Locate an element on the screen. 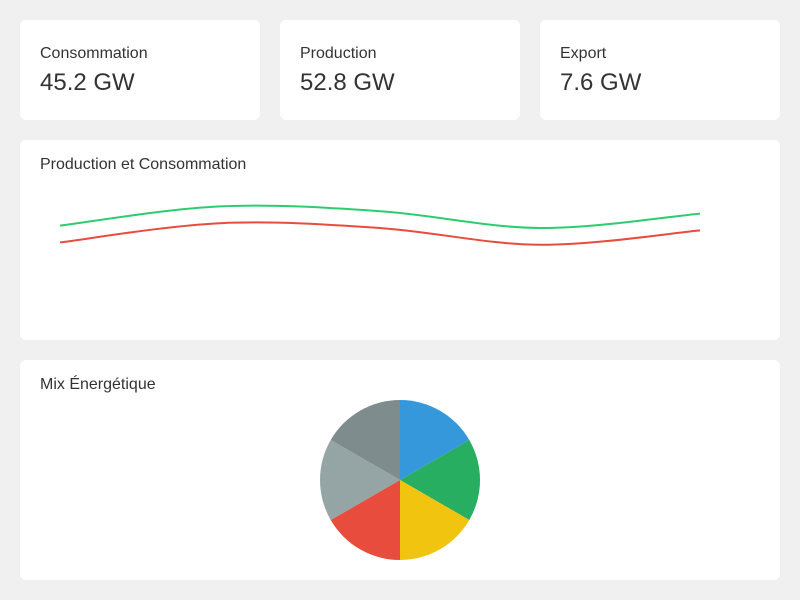  pie-chart is located at coordinates (400, 480).